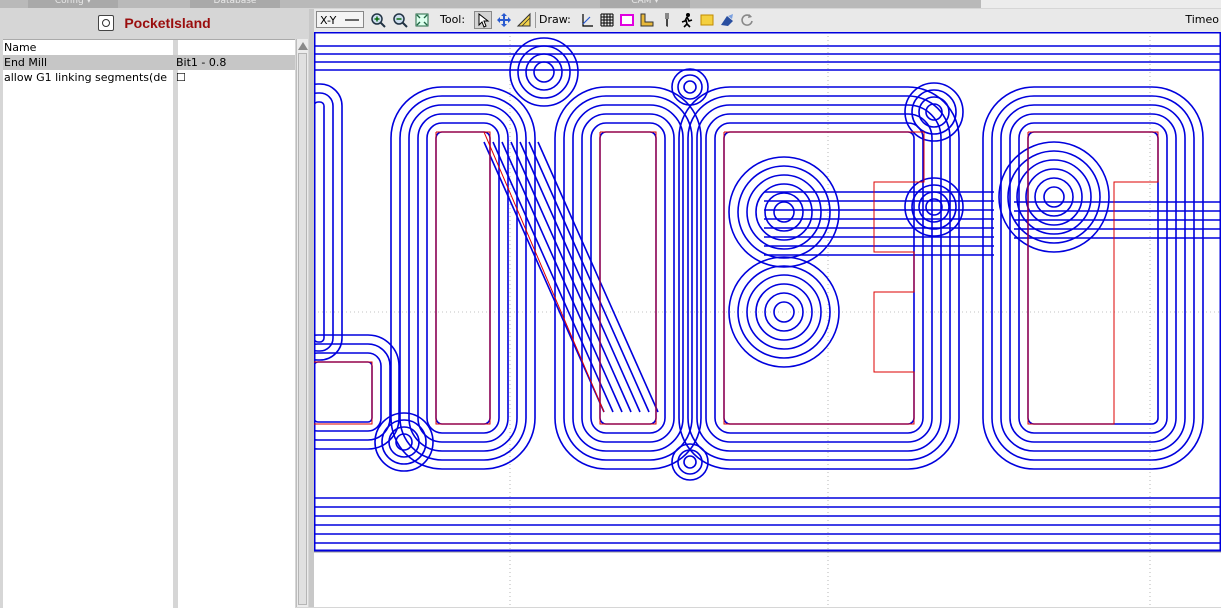 The height and width of the screenshot is (608, 1221). I want to click on magenta-rect-icon, so click(627, 20).